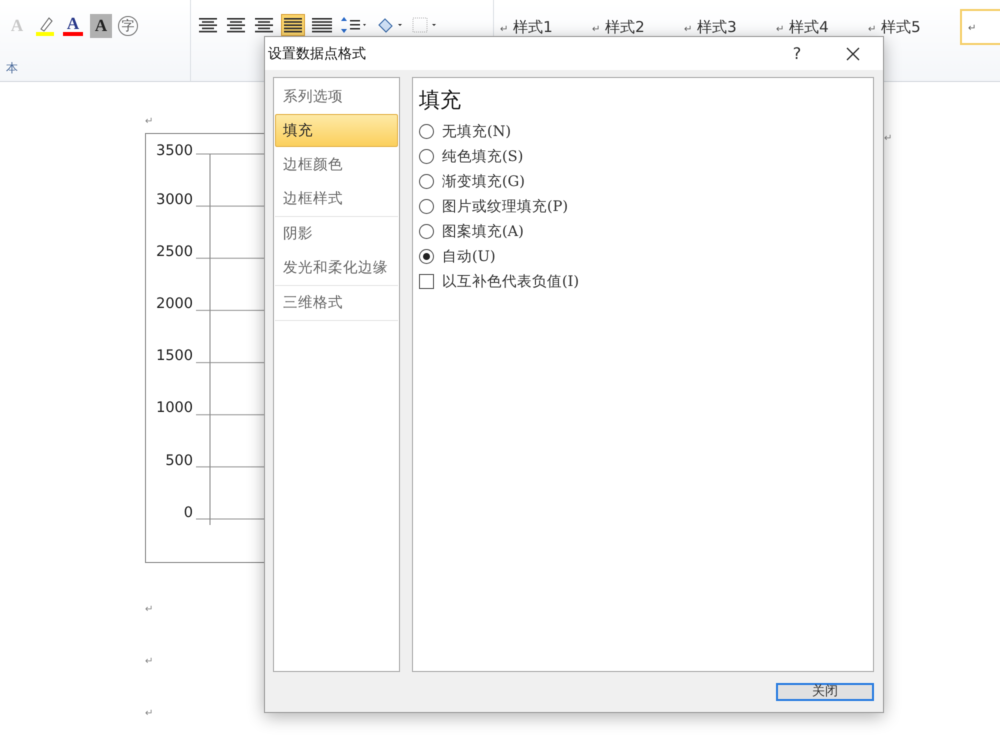 This screenshot has width=1000, height=742. What do you see at coordinates (179, 461) in the screenshot?
I see `axis-tick-label: 500` at bounding box center [179, 461].